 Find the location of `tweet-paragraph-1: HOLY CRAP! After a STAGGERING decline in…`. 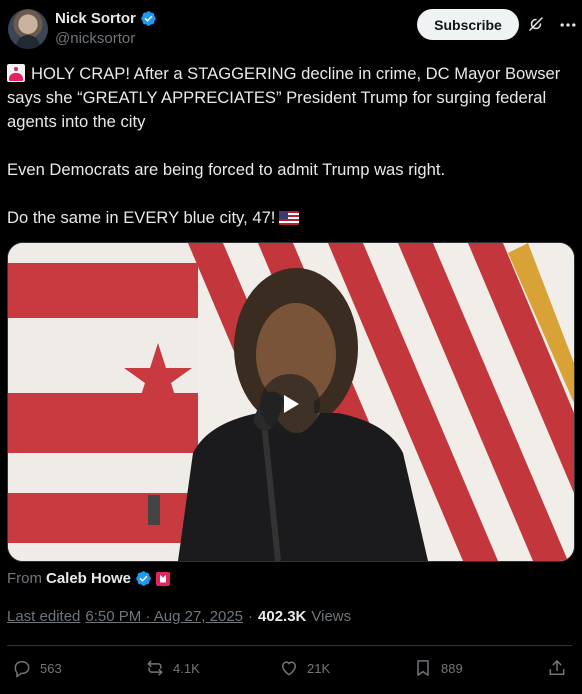

tweet-paragraph-1: HOLY CRAP! After a STAGGERING decline in… is located at coordinates (291, 98).